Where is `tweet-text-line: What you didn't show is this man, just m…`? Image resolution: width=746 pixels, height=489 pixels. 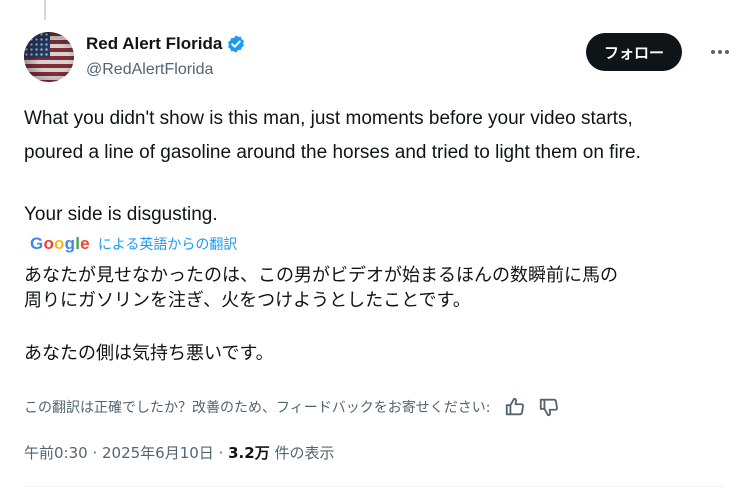
tweet-text-line: What you didn't show is this man, just m… is located at coordinates (328, 118).